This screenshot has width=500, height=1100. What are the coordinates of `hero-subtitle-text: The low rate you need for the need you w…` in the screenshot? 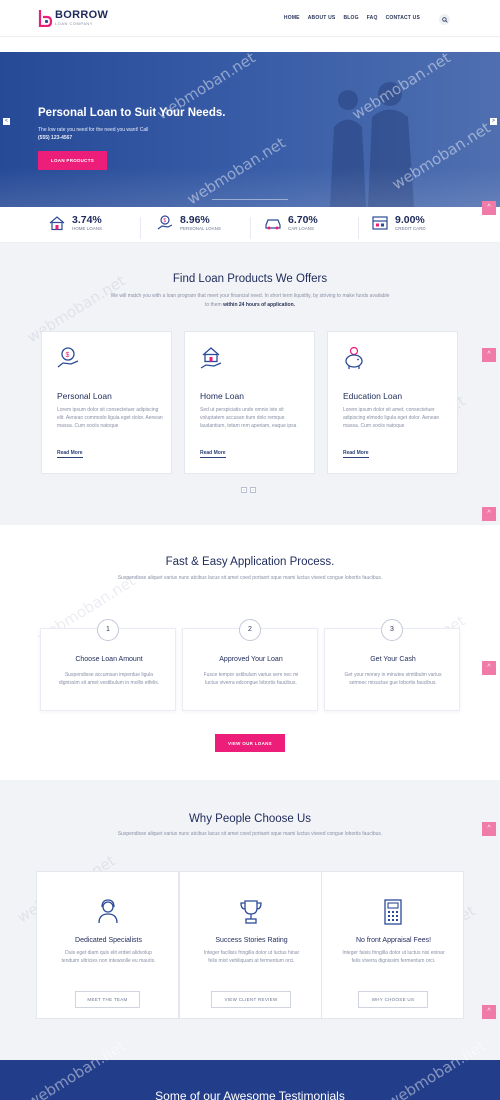 It's located at (93, 130).